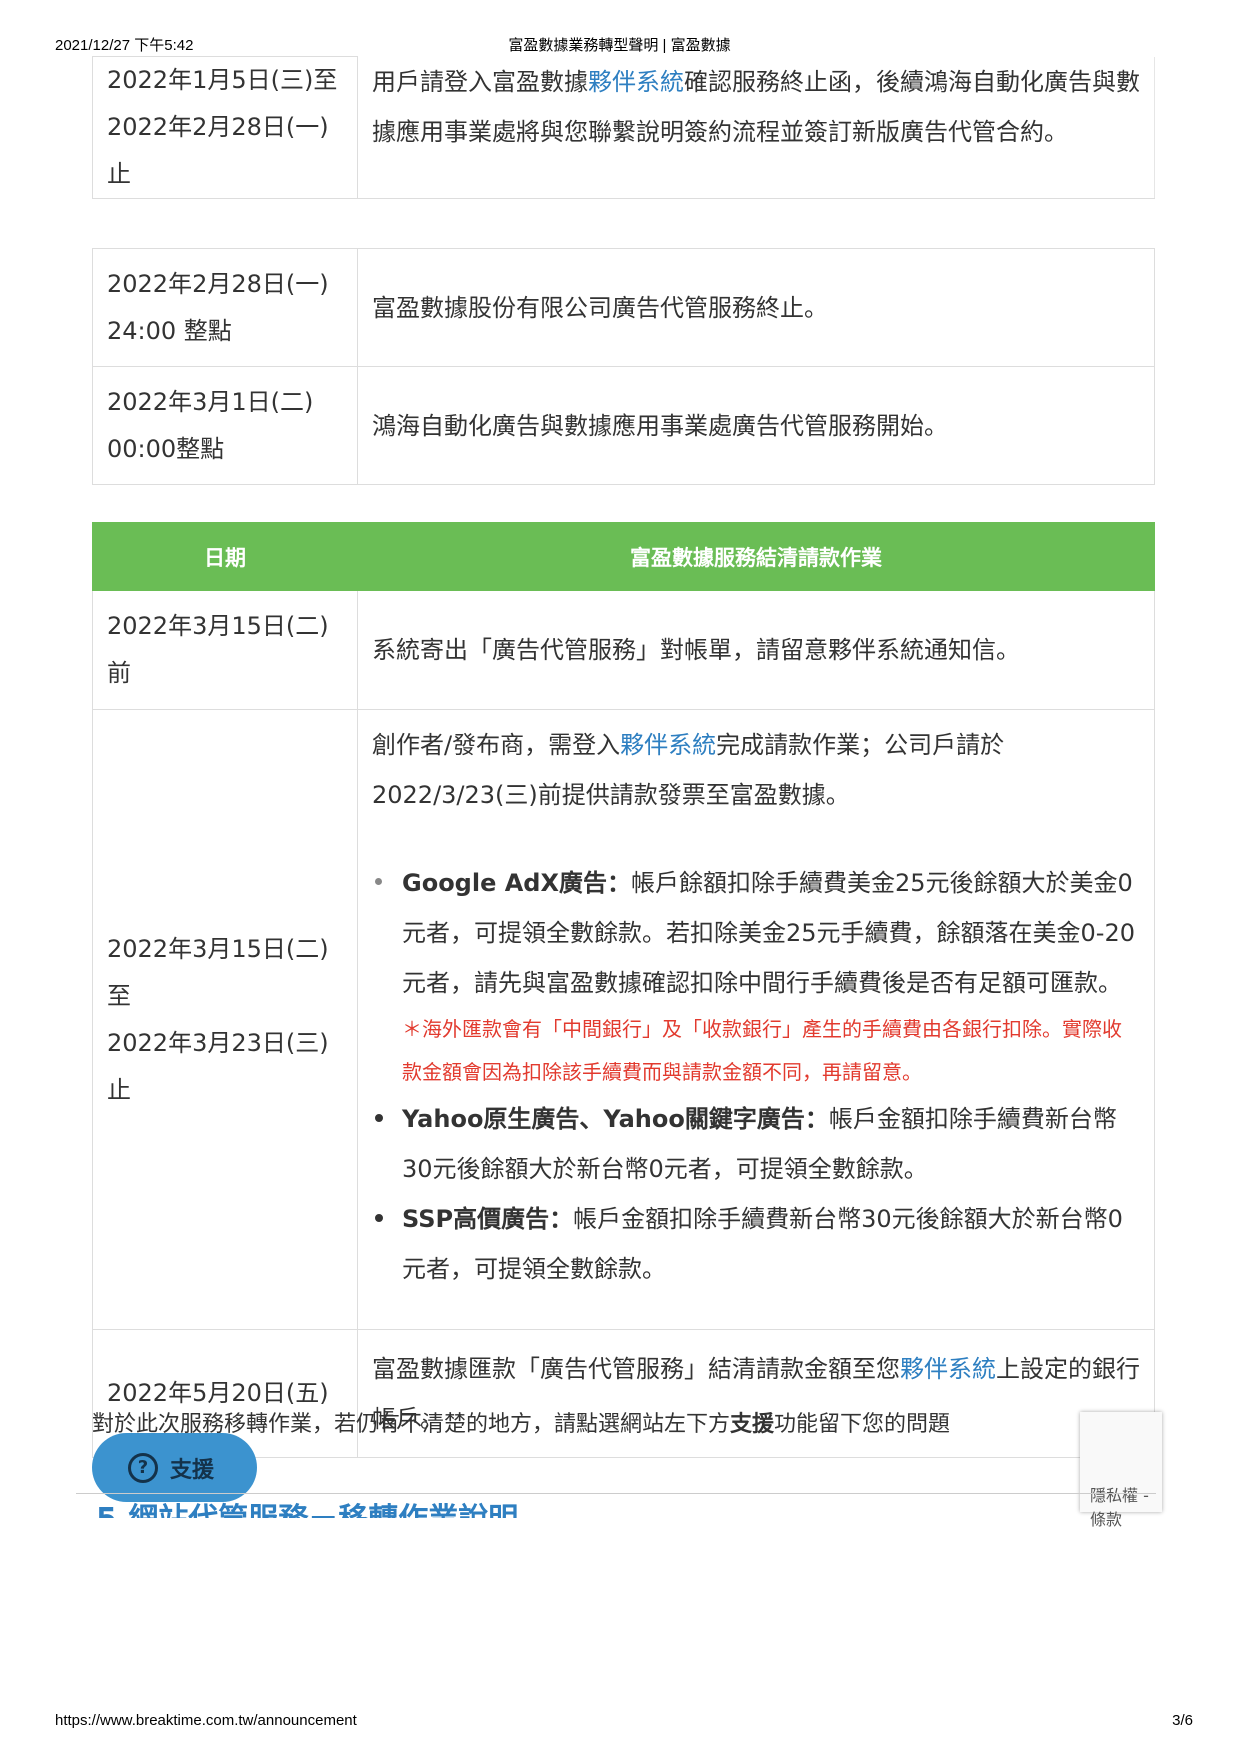  I want to click on date-cell: 2022年1月5日(三)至 2022年2月28日(一) 止, so click(225, 127).